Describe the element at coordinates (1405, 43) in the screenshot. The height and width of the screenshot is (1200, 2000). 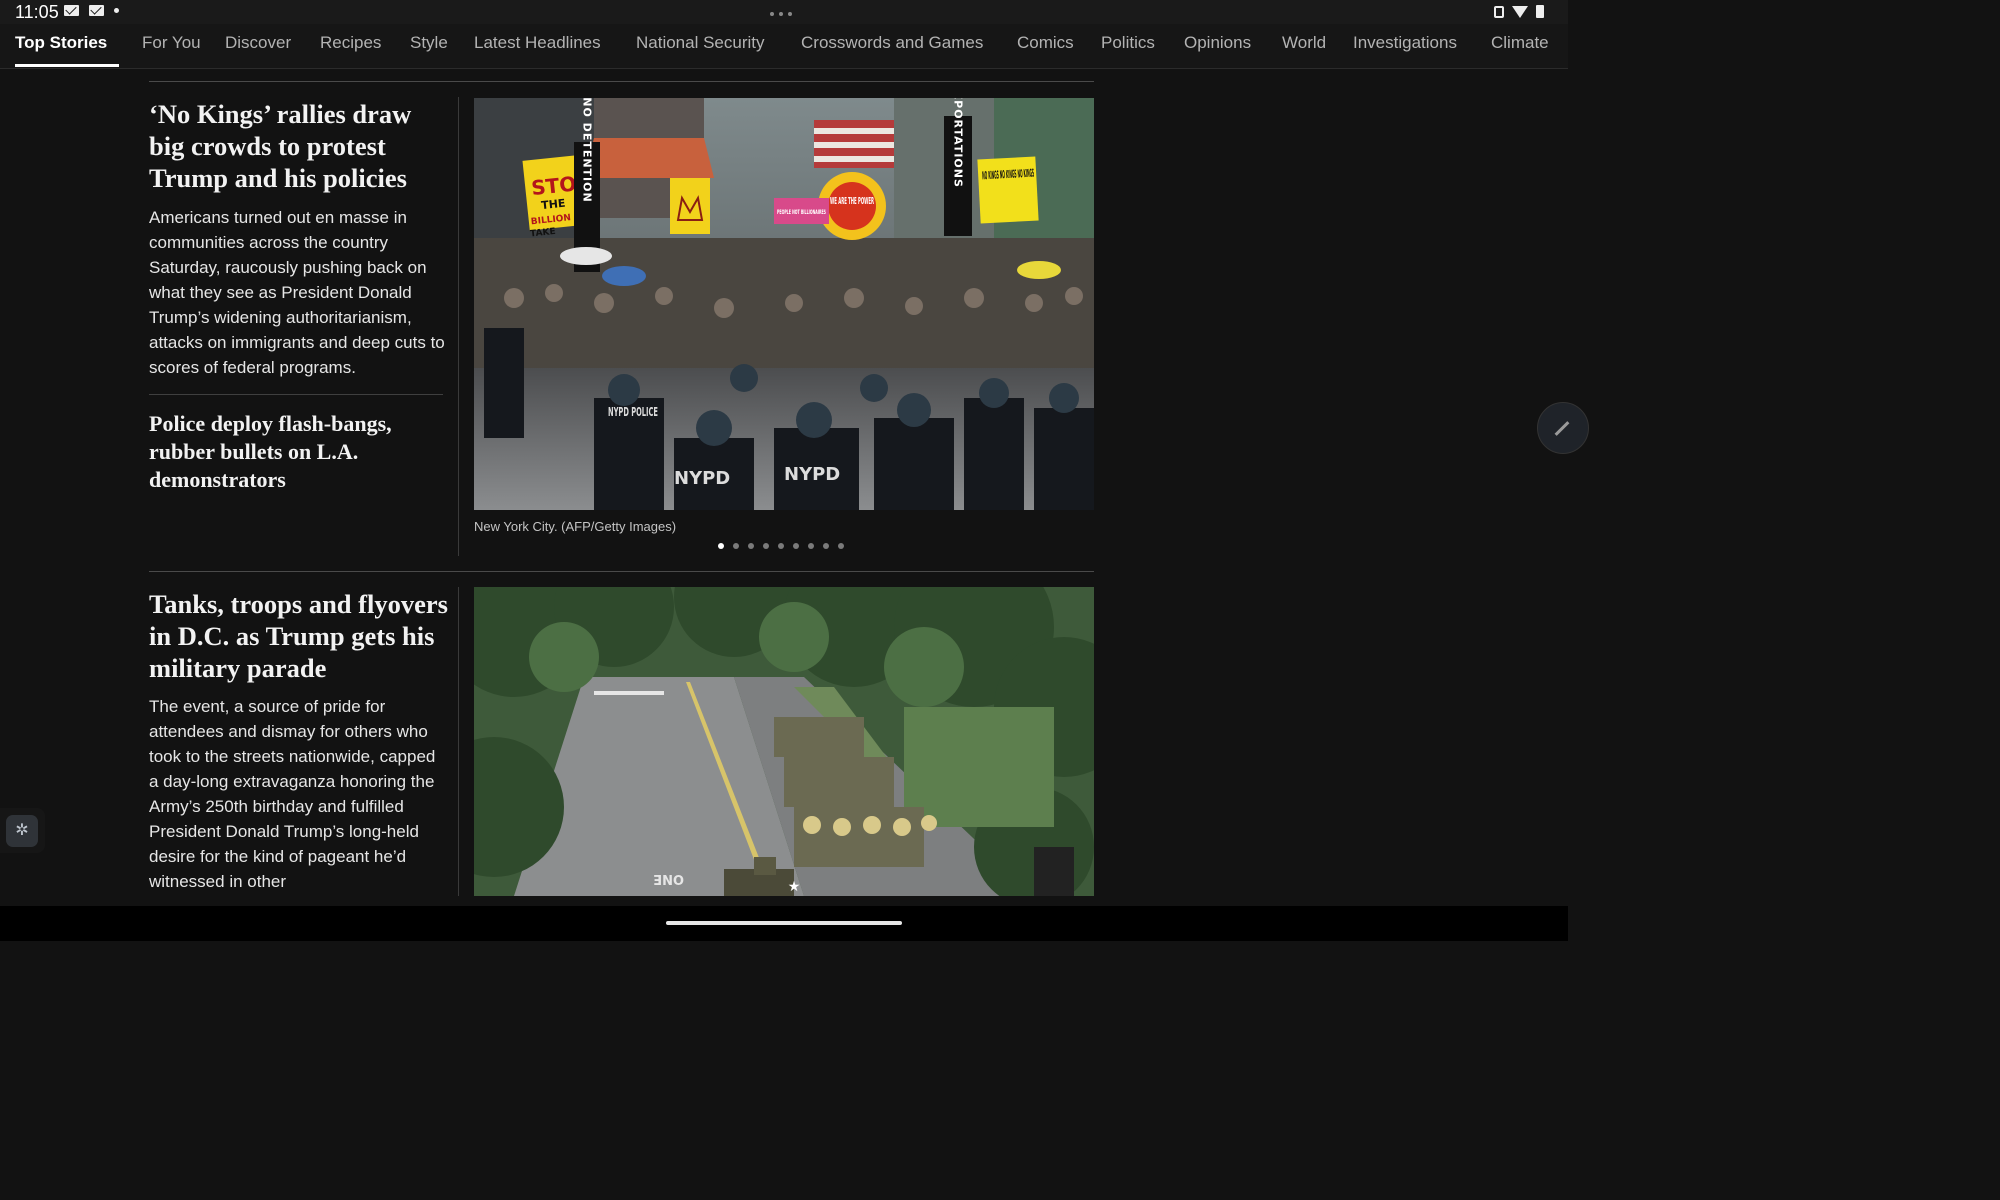
I see `tab-investigations: Investigations` at that location.